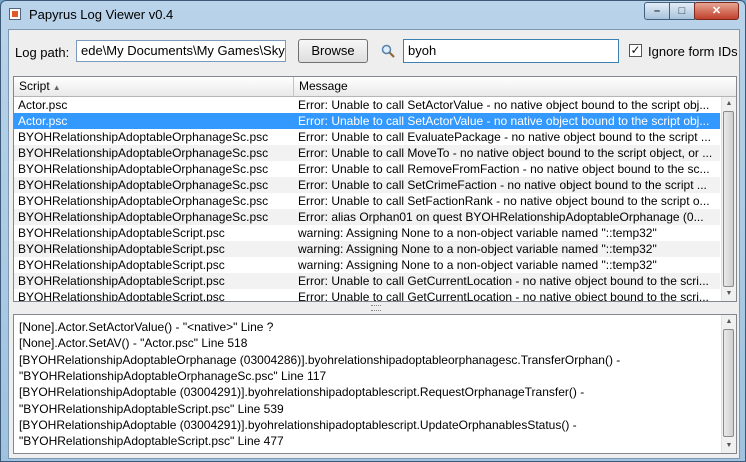 The width and height of the screenshot is (746, 462). Describe the element at coordinates (729, 294) in the screenshot. I see `scroll-down-icon: ▼` at that location.